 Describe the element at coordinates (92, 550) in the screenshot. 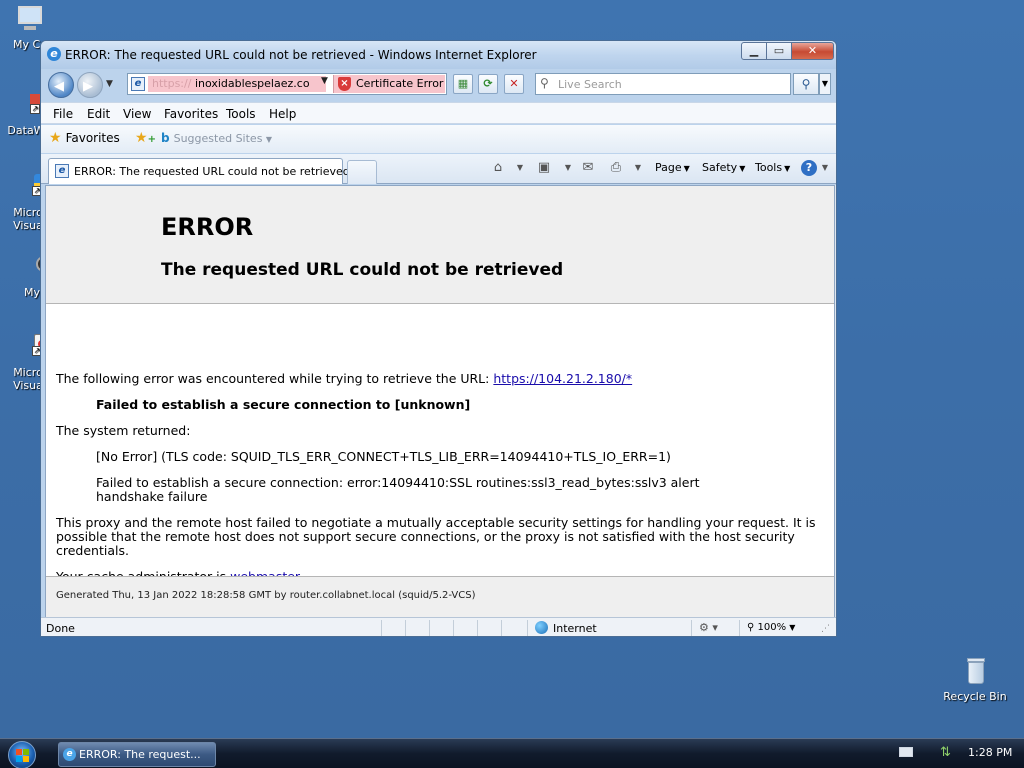

I see `explanation-line-3: credentials.` at that location.